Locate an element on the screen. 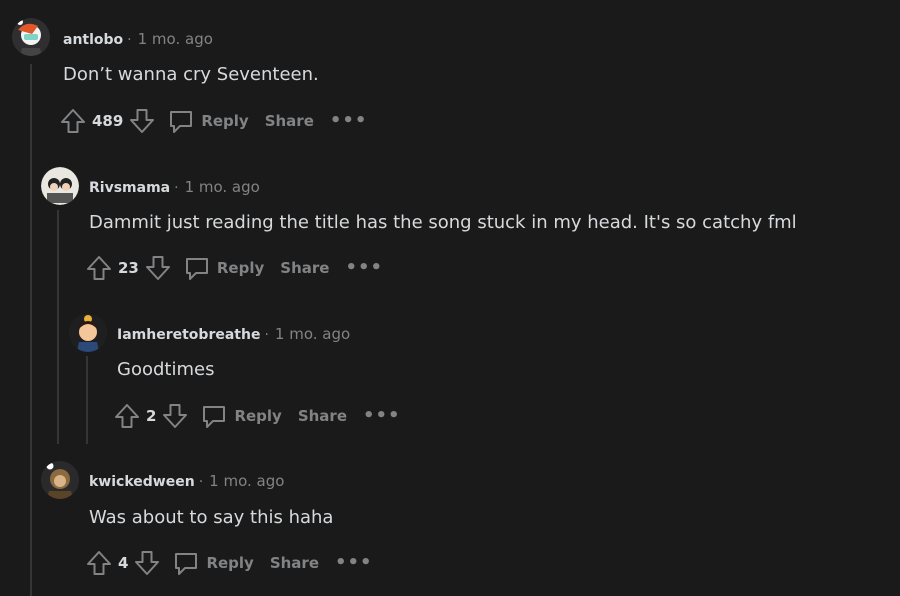 This screenshot has height=596, width=900. comment-meta: Iamheretobreathe · 1 mo. ago is located at coordinates (233, 334).